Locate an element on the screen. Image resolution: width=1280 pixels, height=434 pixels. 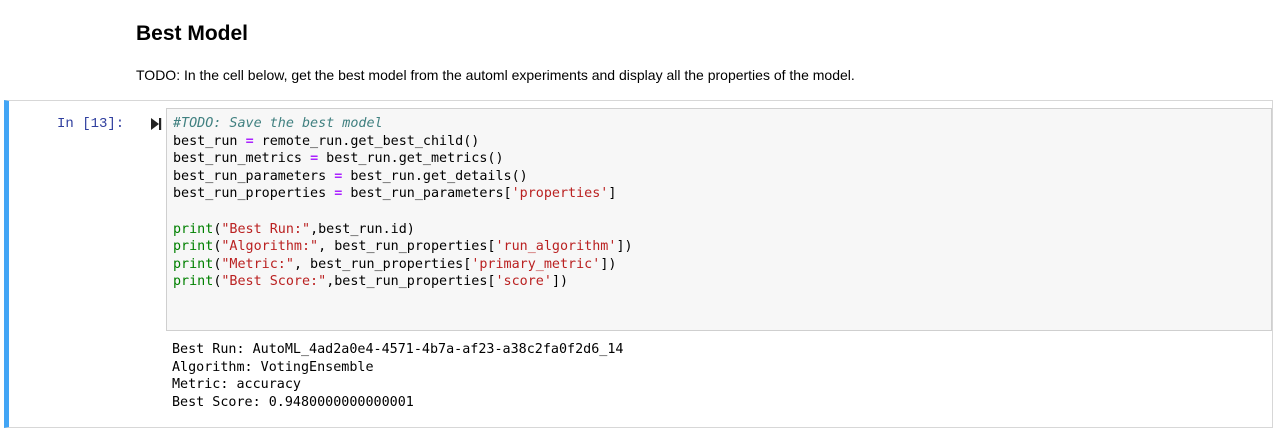
code-token: best_run_parameters[ is located at coordinates (427, 194).